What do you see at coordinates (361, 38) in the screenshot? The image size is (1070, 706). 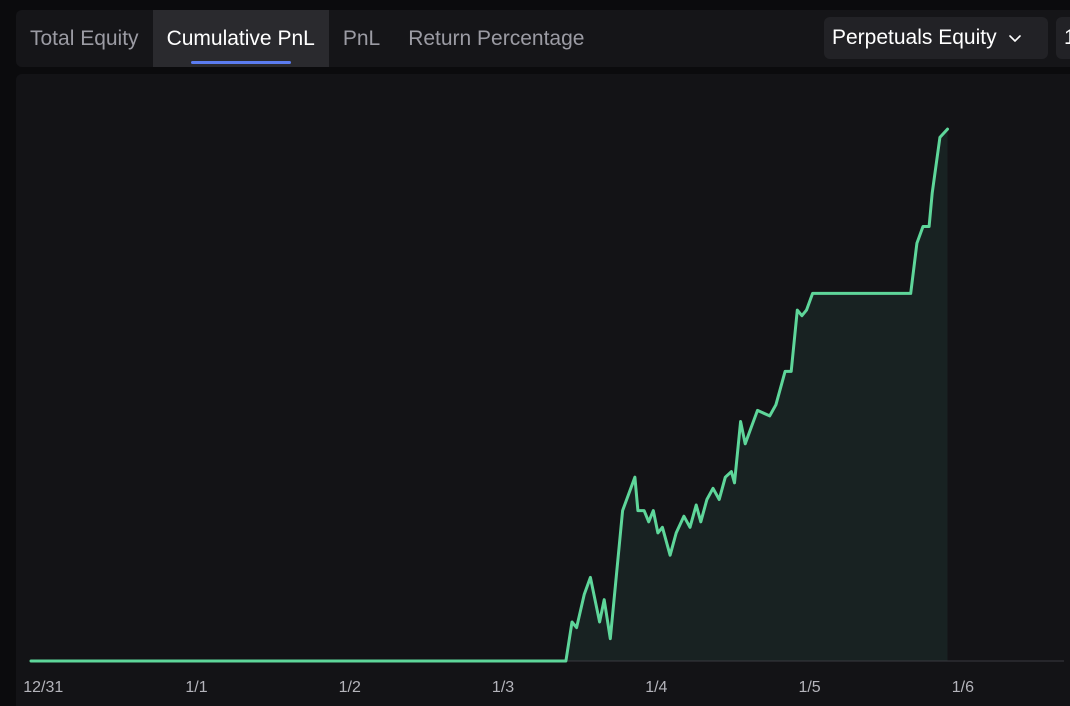 I see `tab-pnl: PnL` at bounding box center [361, 38].